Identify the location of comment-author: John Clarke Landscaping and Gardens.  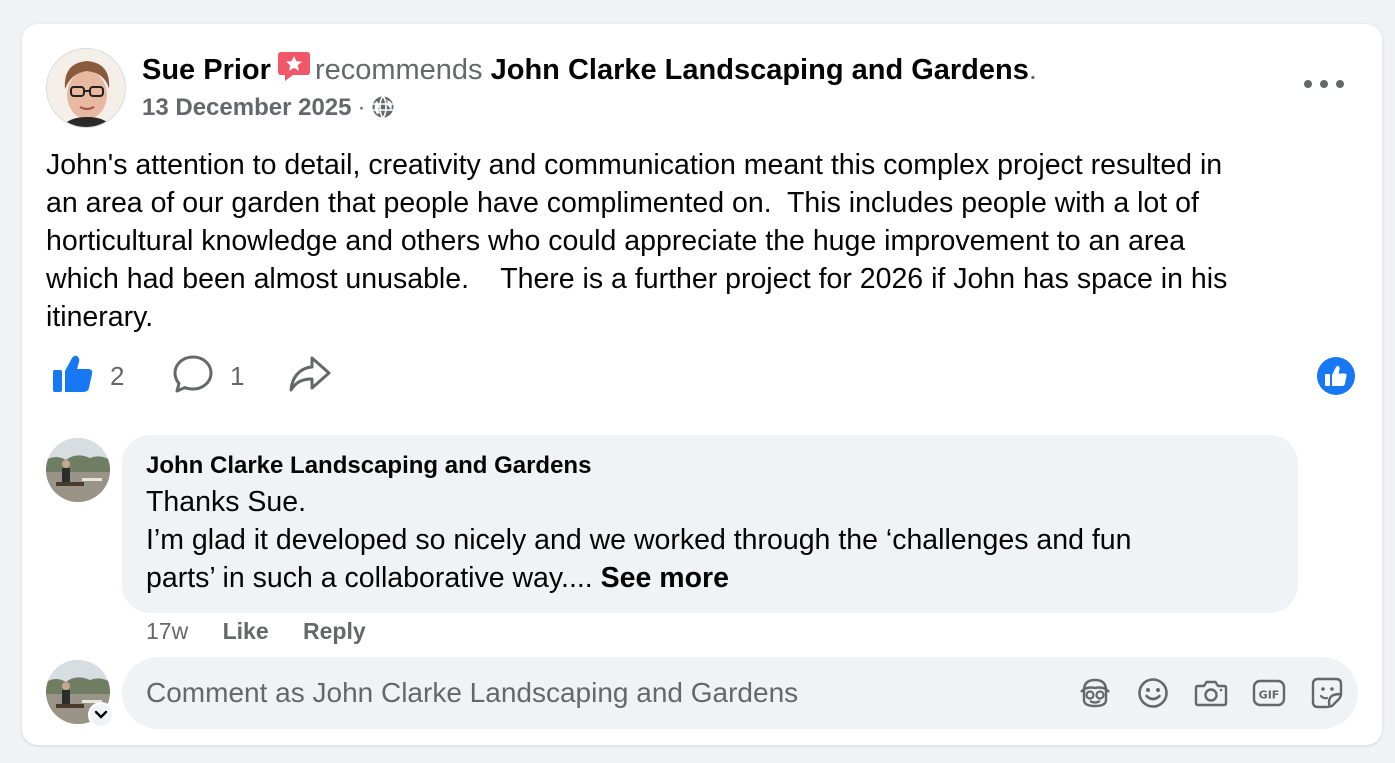
(368, 466).